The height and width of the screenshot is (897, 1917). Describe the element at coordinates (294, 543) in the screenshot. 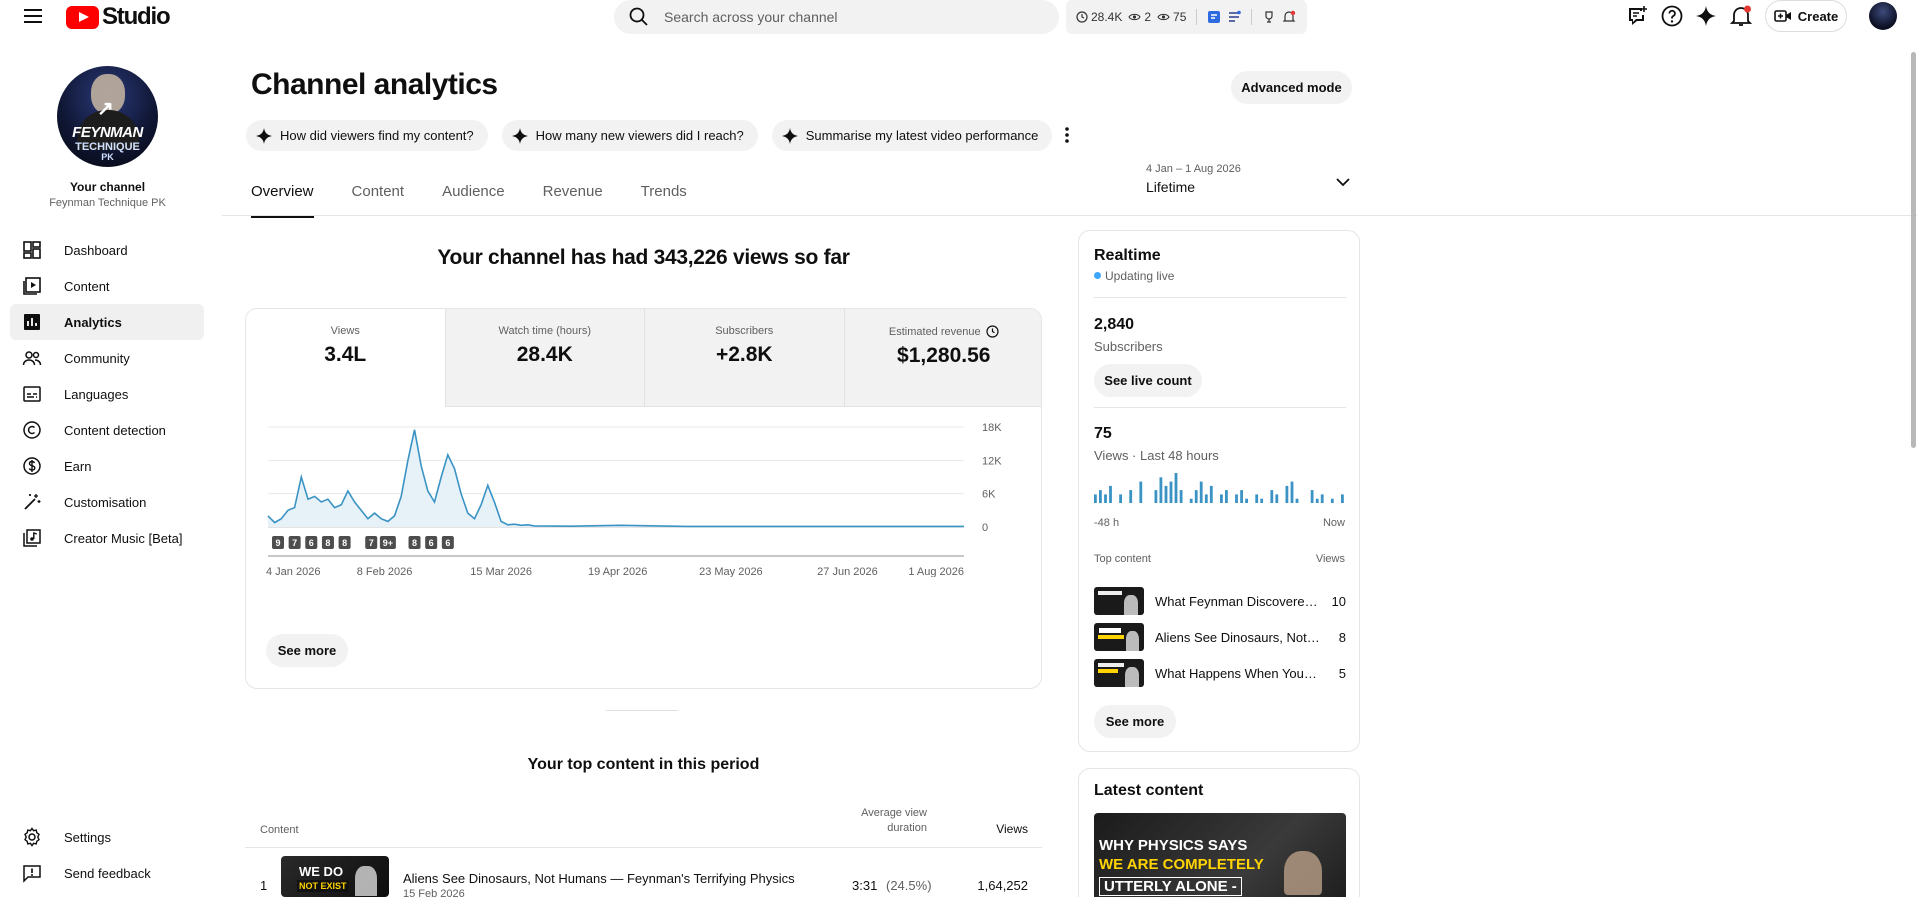

I see `video-marker-label: 7` at that location.